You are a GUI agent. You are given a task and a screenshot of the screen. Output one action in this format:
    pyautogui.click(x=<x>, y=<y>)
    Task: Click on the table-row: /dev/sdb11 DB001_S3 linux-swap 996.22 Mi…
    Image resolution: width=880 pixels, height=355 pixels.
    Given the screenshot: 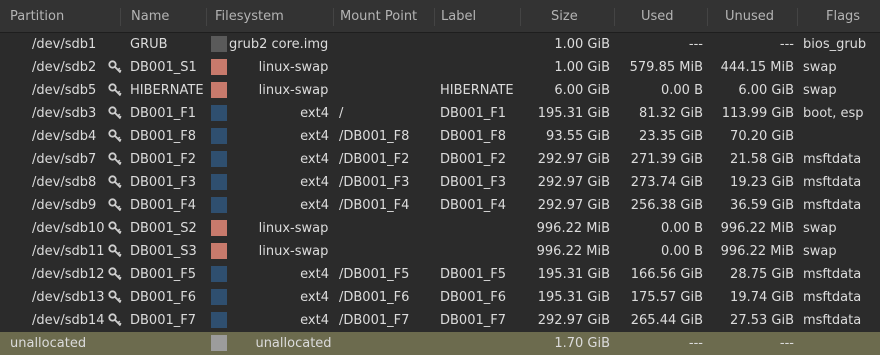 What is the action you would take?
    pyautogui.click(x=440, y=251)
    